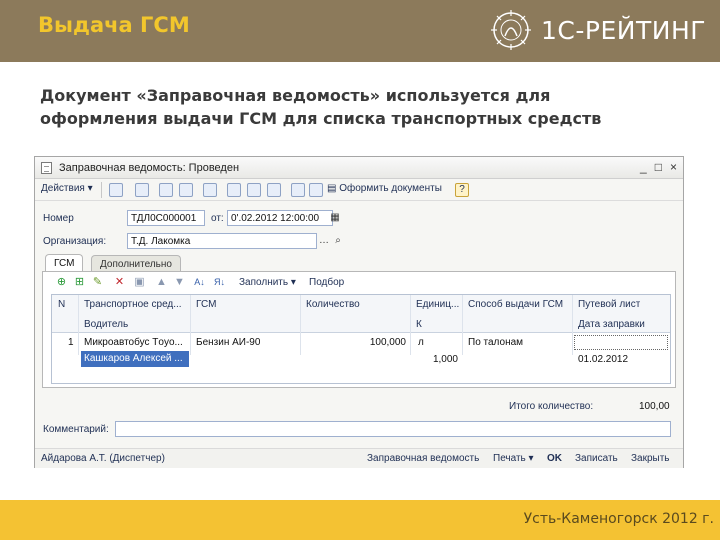  What do you see at coordinates (222, 241) in the screenshot?
I see `organization-field: Т.Д. Лакомка` at bounding box center [222, 241].